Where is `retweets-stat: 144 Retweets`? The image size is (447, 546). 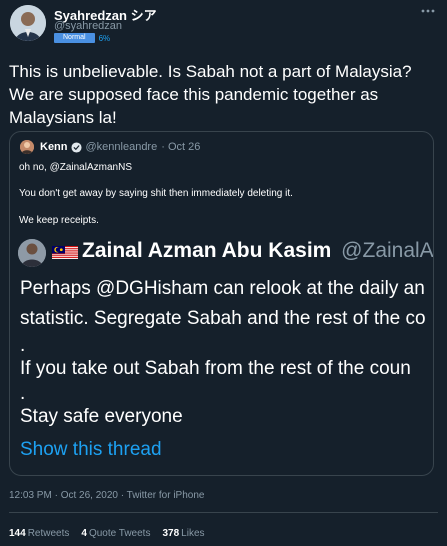
retweets-stat: 144 Retweets is located at coordinates (39, 533).